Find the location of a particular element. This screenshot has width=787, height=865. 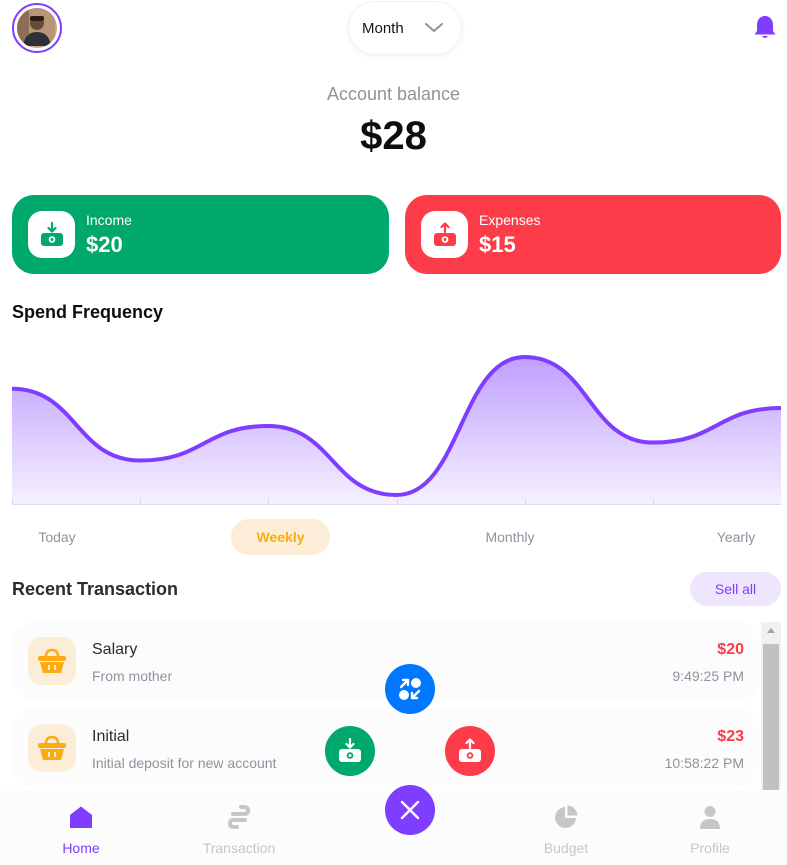

nav-item-home: Home is located at coordinates (81, 828).